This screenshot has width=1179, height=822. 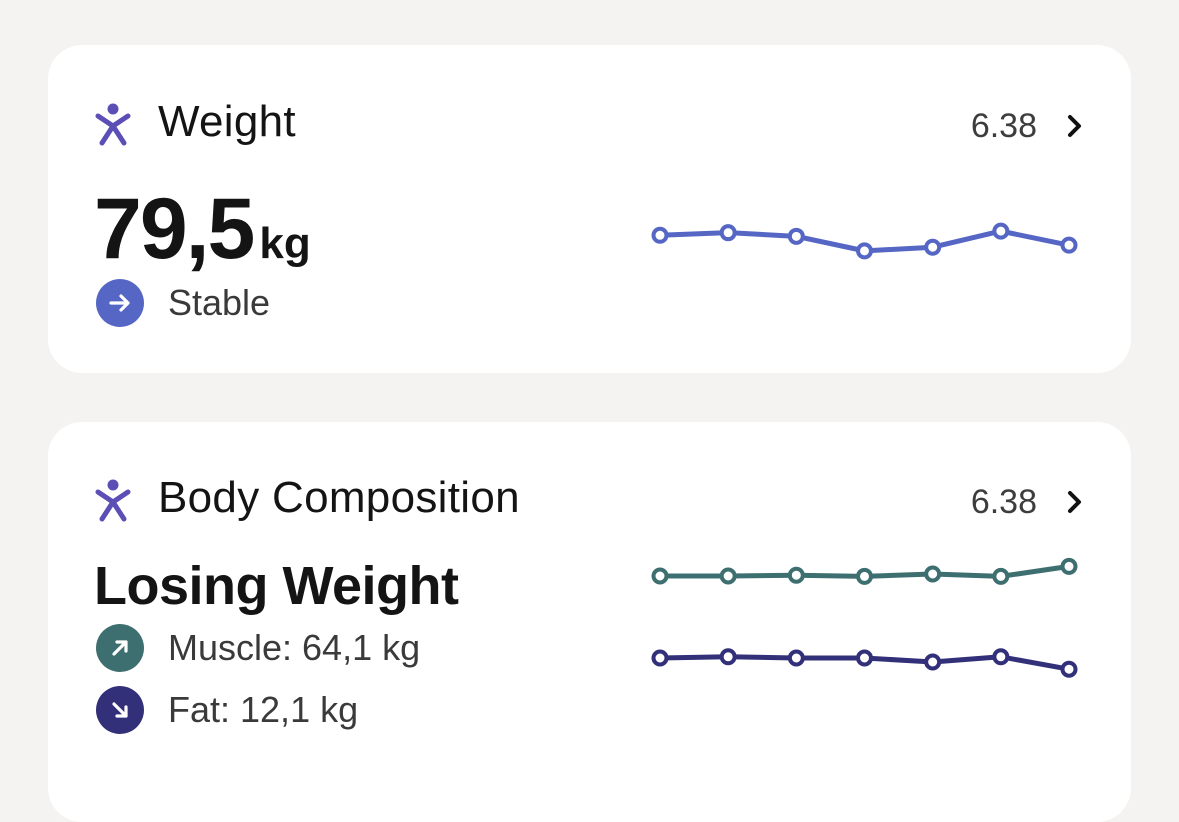 What do you see at coordinates (219, 302) in the screenshot?
I see `trend-label: Stable` at bounding box center [219, 302].